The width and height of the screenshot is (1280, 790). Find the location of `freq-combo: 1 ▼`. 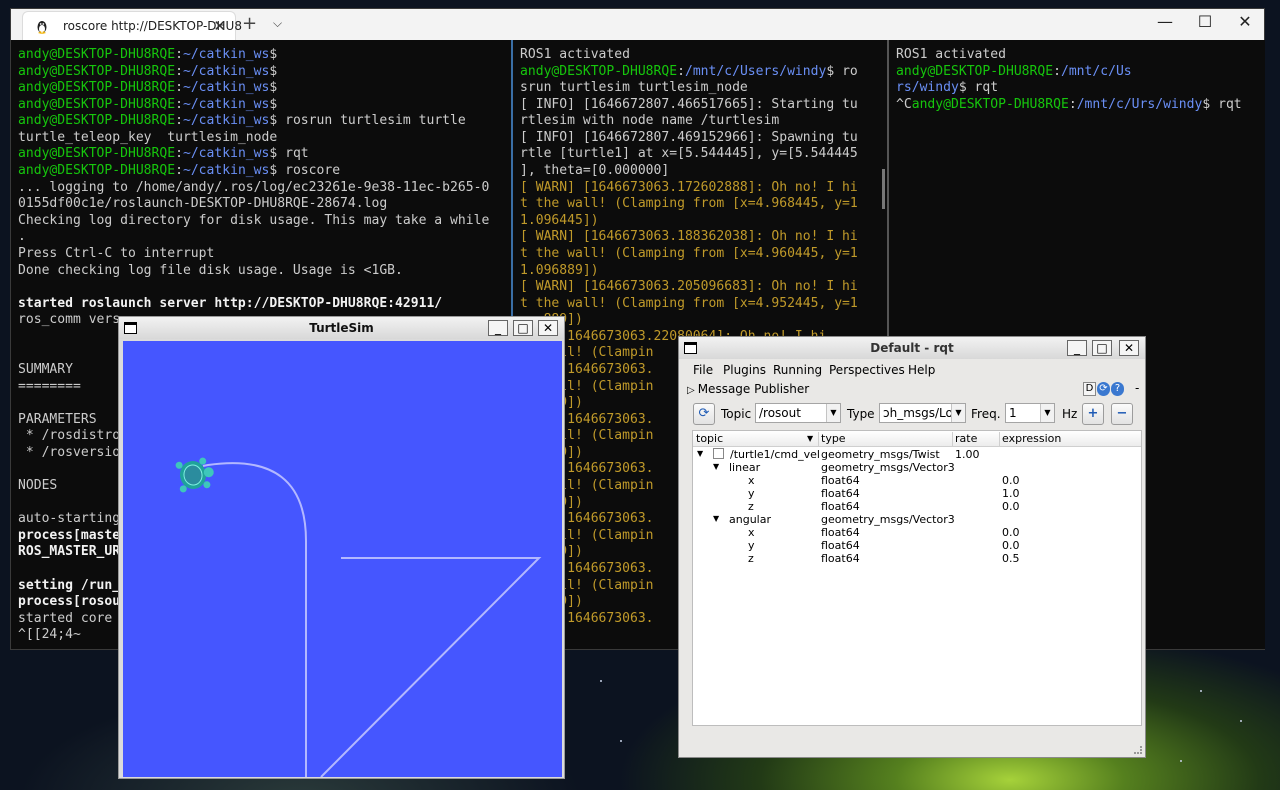

freq-combo: 1 ▼ is located at coordinates (1030, 413).